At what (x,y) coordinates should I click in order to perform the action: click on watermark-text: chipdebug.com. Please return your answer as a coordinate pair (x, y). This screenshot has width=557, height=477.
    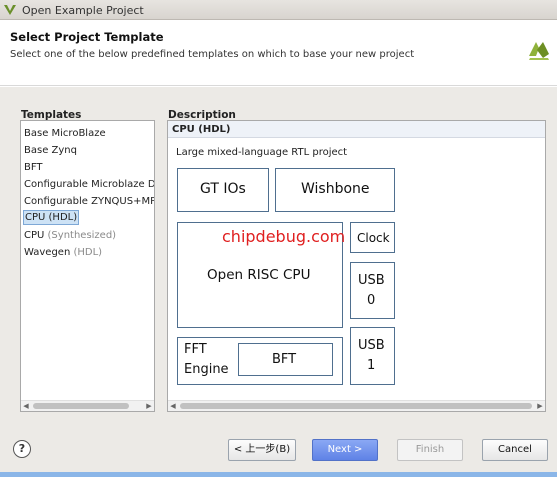
    Looking at the image, I should click on (284, 236).